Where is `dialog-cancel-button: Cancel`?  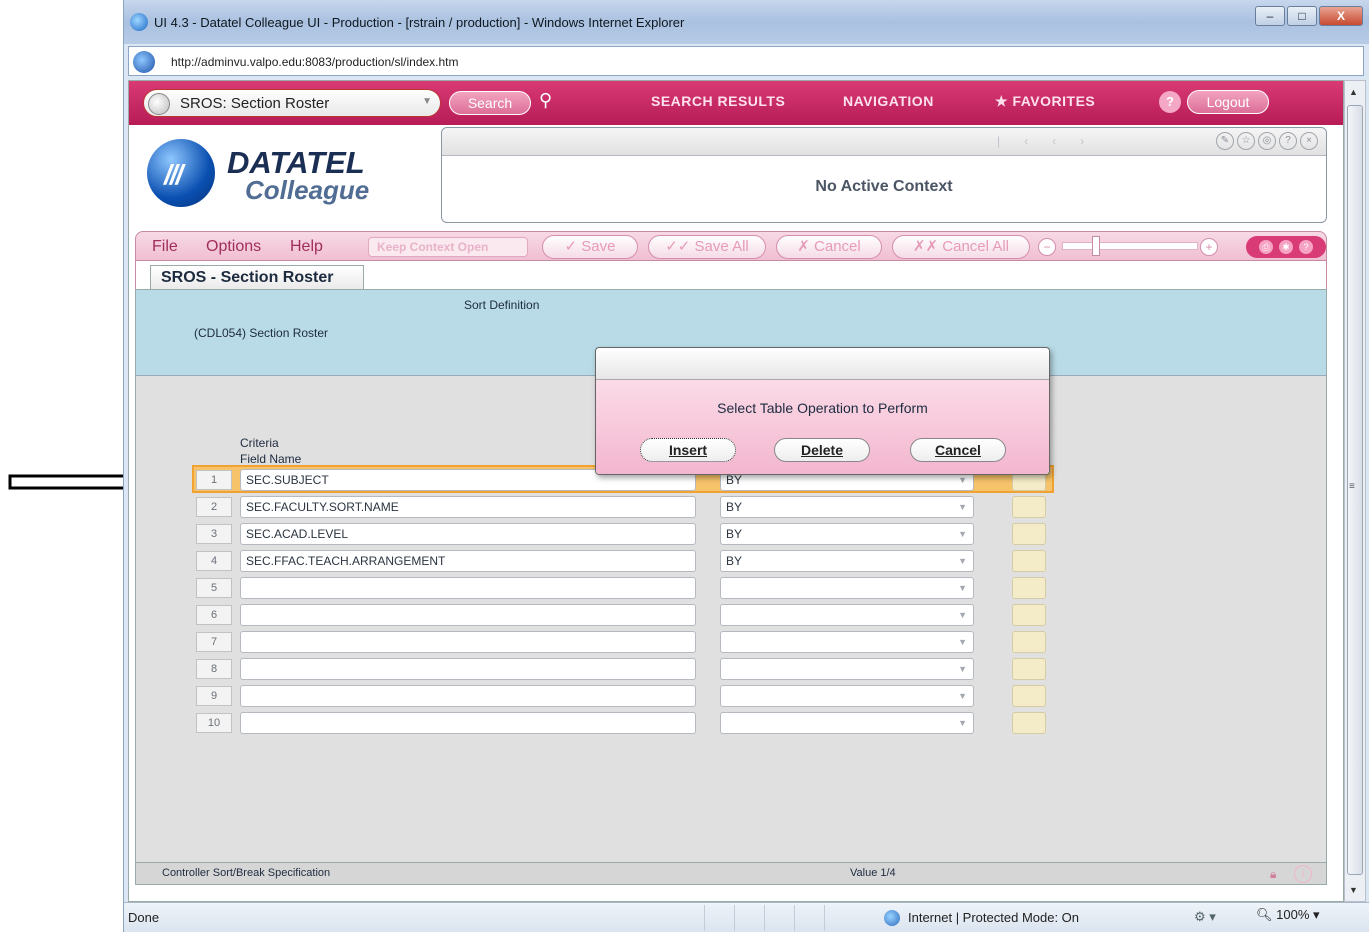 dialog-cancel-button: Cancel is located at coordinates (958, 450).